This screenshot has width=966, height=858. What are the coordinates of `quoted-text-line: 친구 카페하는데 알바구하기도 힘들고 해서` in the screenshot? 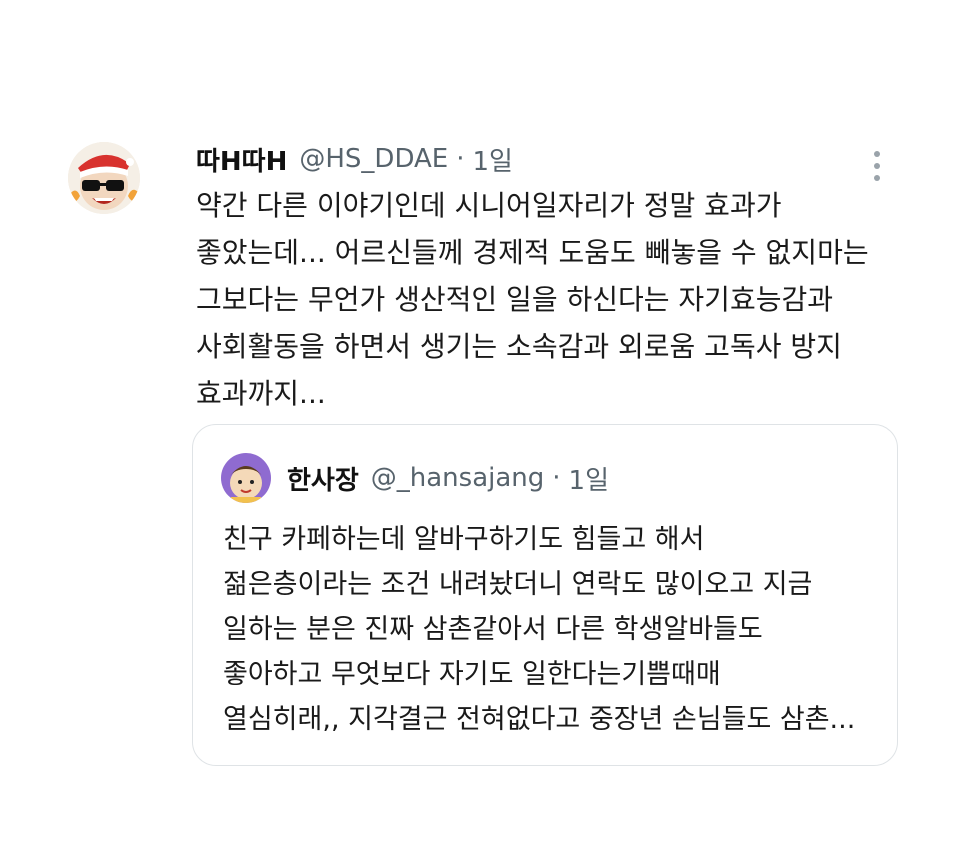 It's located at (464, 539).